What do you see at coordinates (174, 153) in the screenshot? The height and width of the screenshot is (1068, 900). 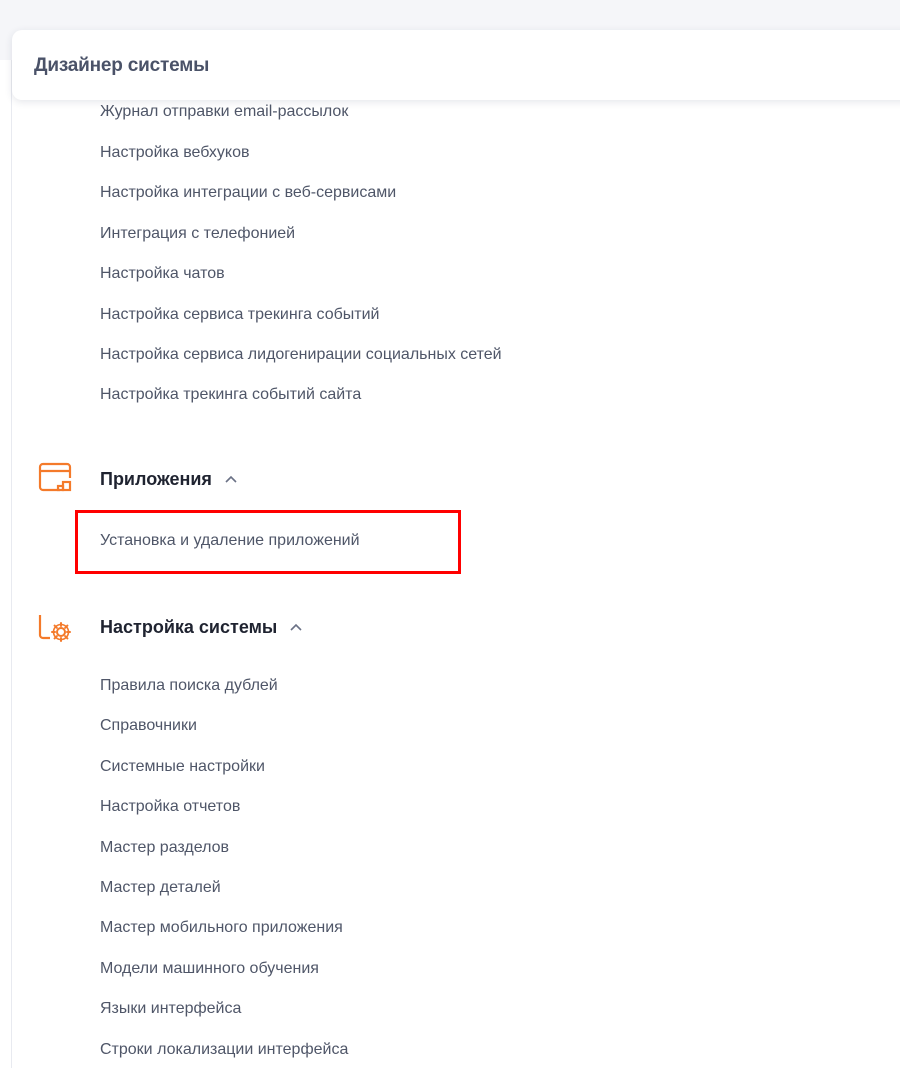 I see `menu-item-webhooks: Настройка вебхуков` at bounding box center [174, 153].